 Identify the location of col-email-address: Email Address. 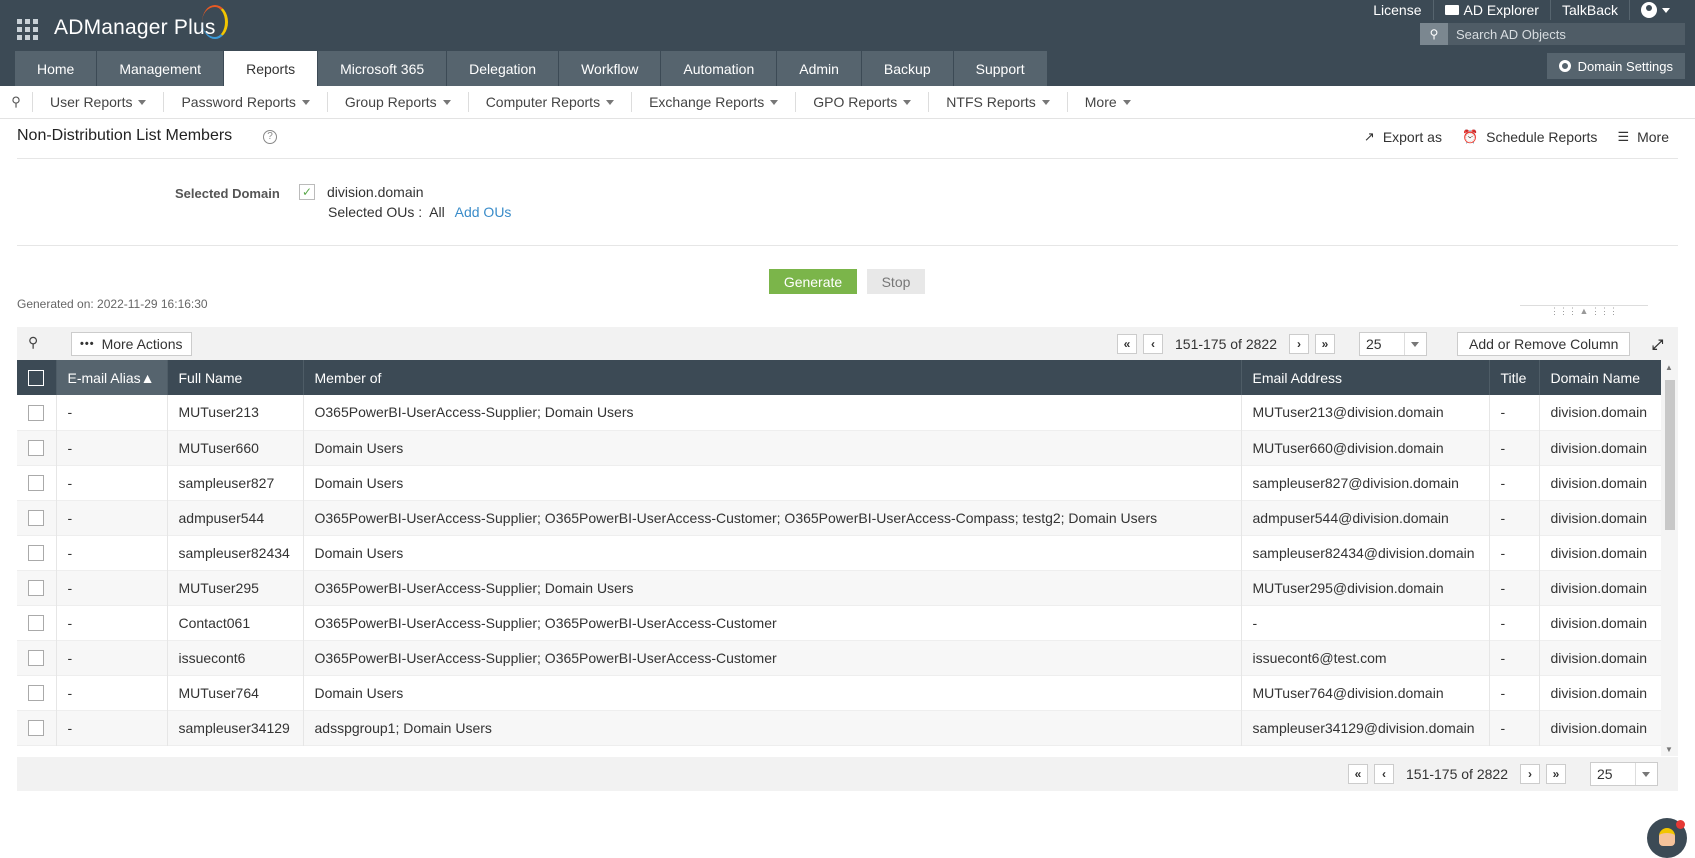
(1365, 377).